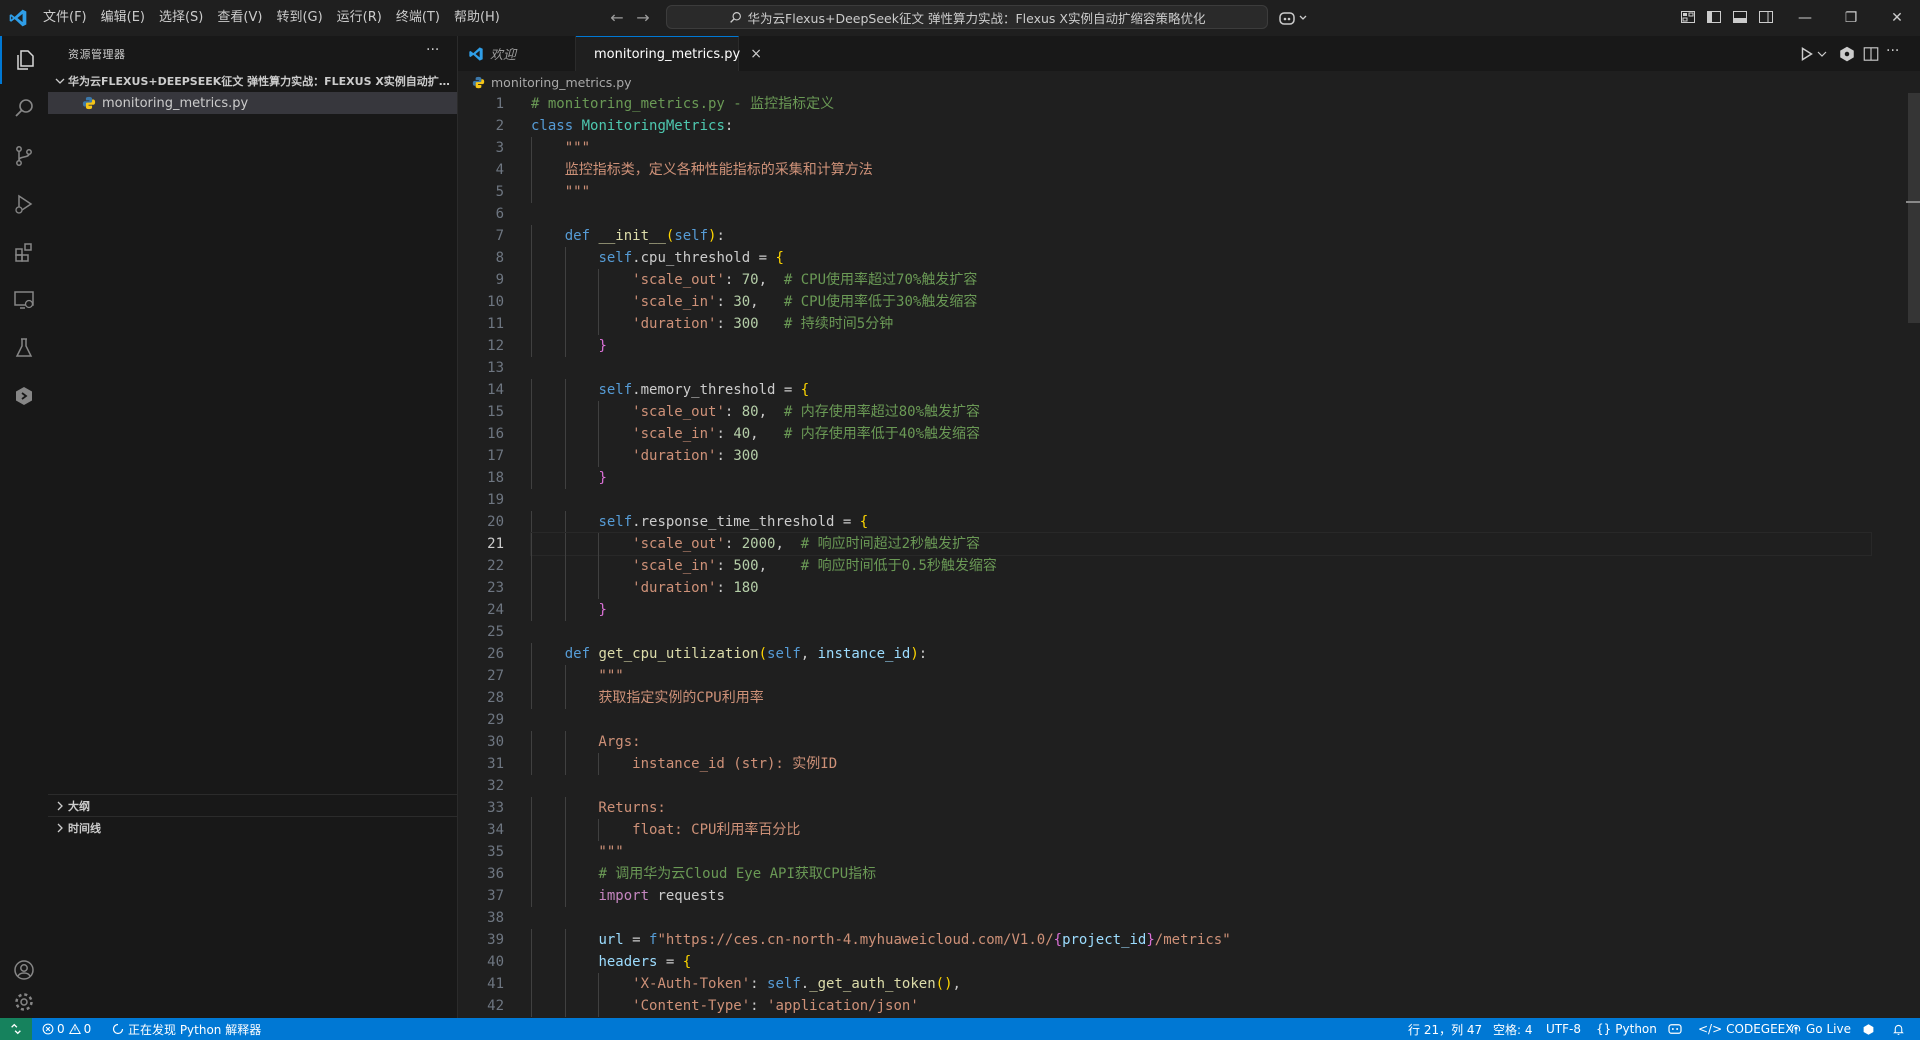 The height and width of the screenshot is (1040, 1920). I want to click on search-icon, so click(24, 108).